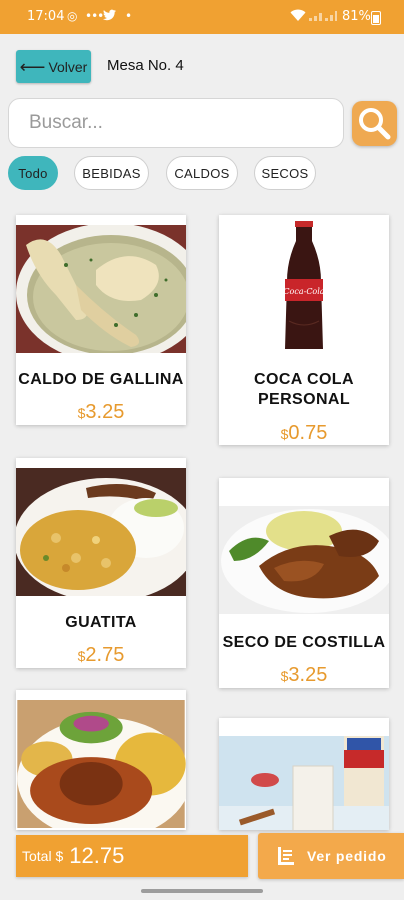 Image resolution: width=404 pixels, height=900 pixels. I want to click on status-bar: 17:04 ◎ ••• • 81%, so click(202, 17).